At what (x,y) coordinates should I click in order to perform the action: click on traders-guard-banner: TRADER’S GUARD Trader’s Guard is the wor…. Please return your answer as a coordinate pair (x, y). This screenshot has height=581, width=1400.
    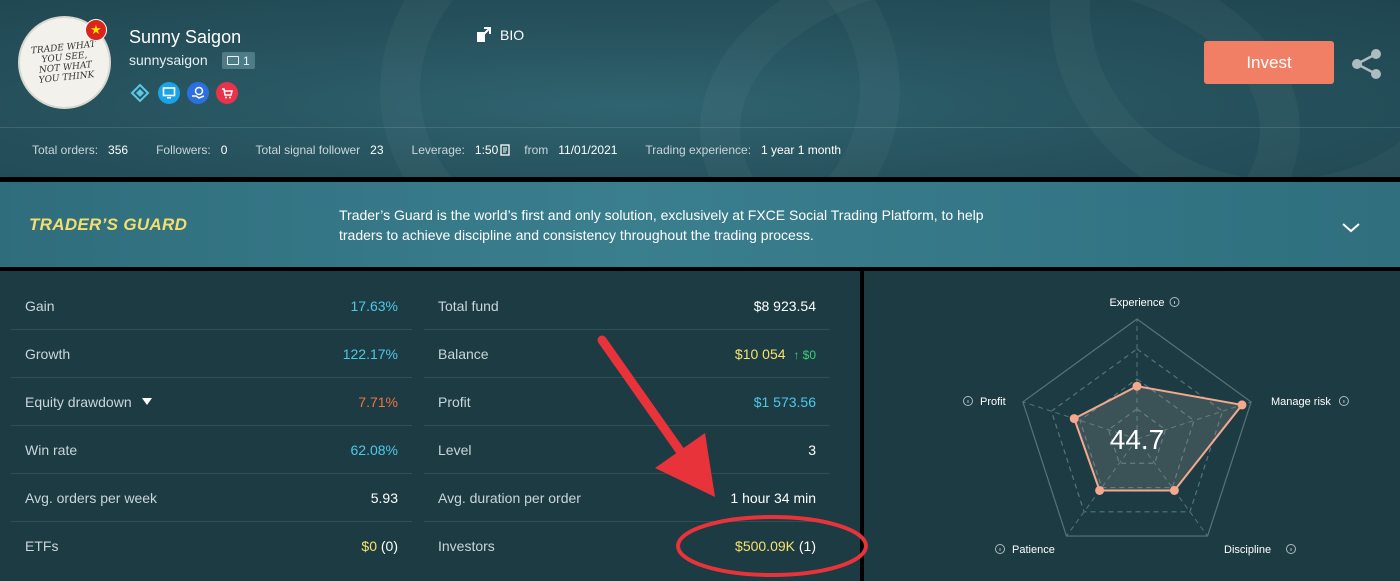
    Looking at the image, I should click on (700, 224).